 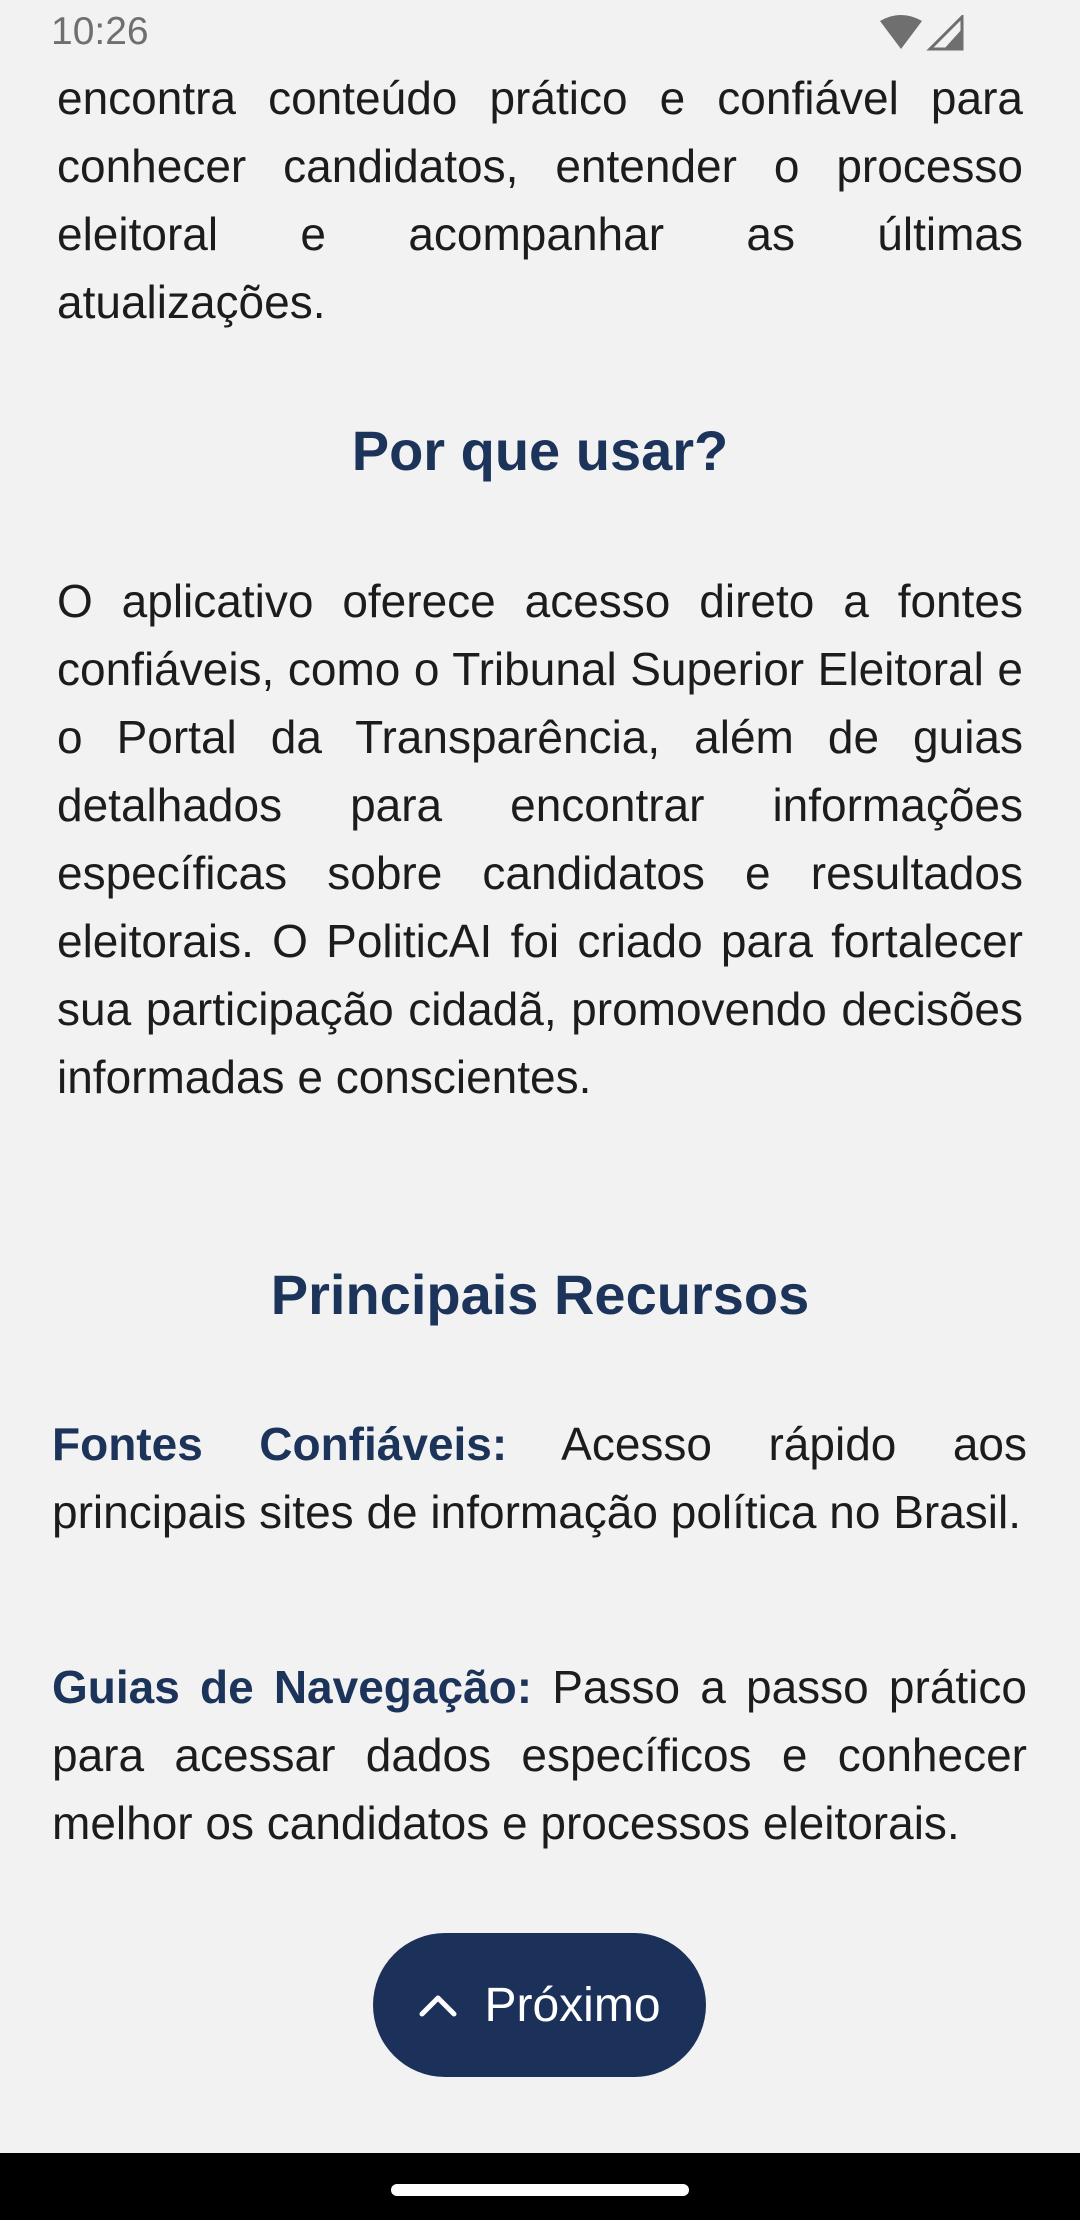 What do you see at coordinates (945, 33) in the screenshot?
I see `cell-signal-icon` at bounding box center [945, 33].